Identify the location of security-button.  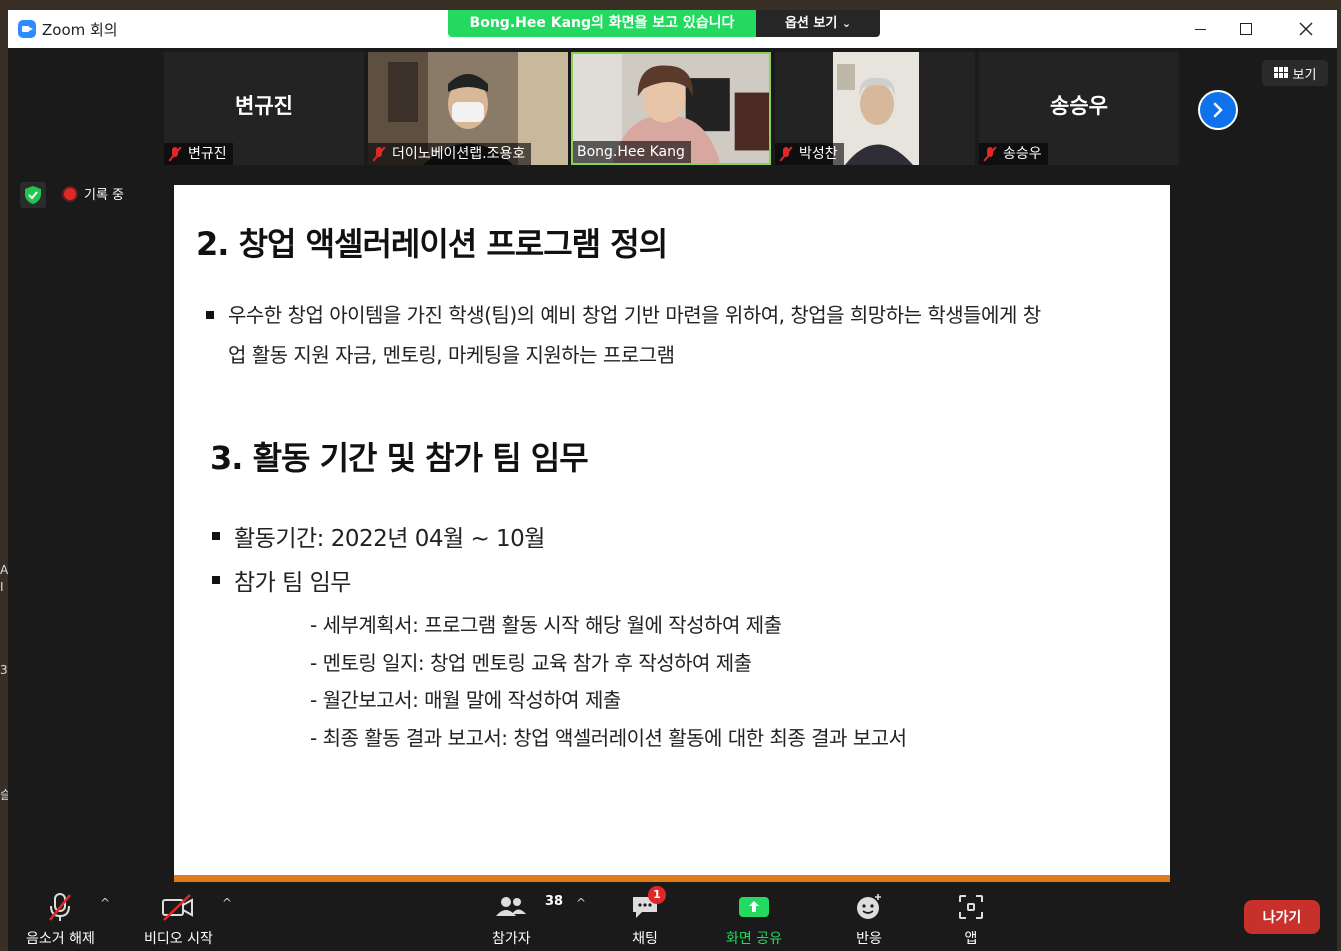
(33, 195).